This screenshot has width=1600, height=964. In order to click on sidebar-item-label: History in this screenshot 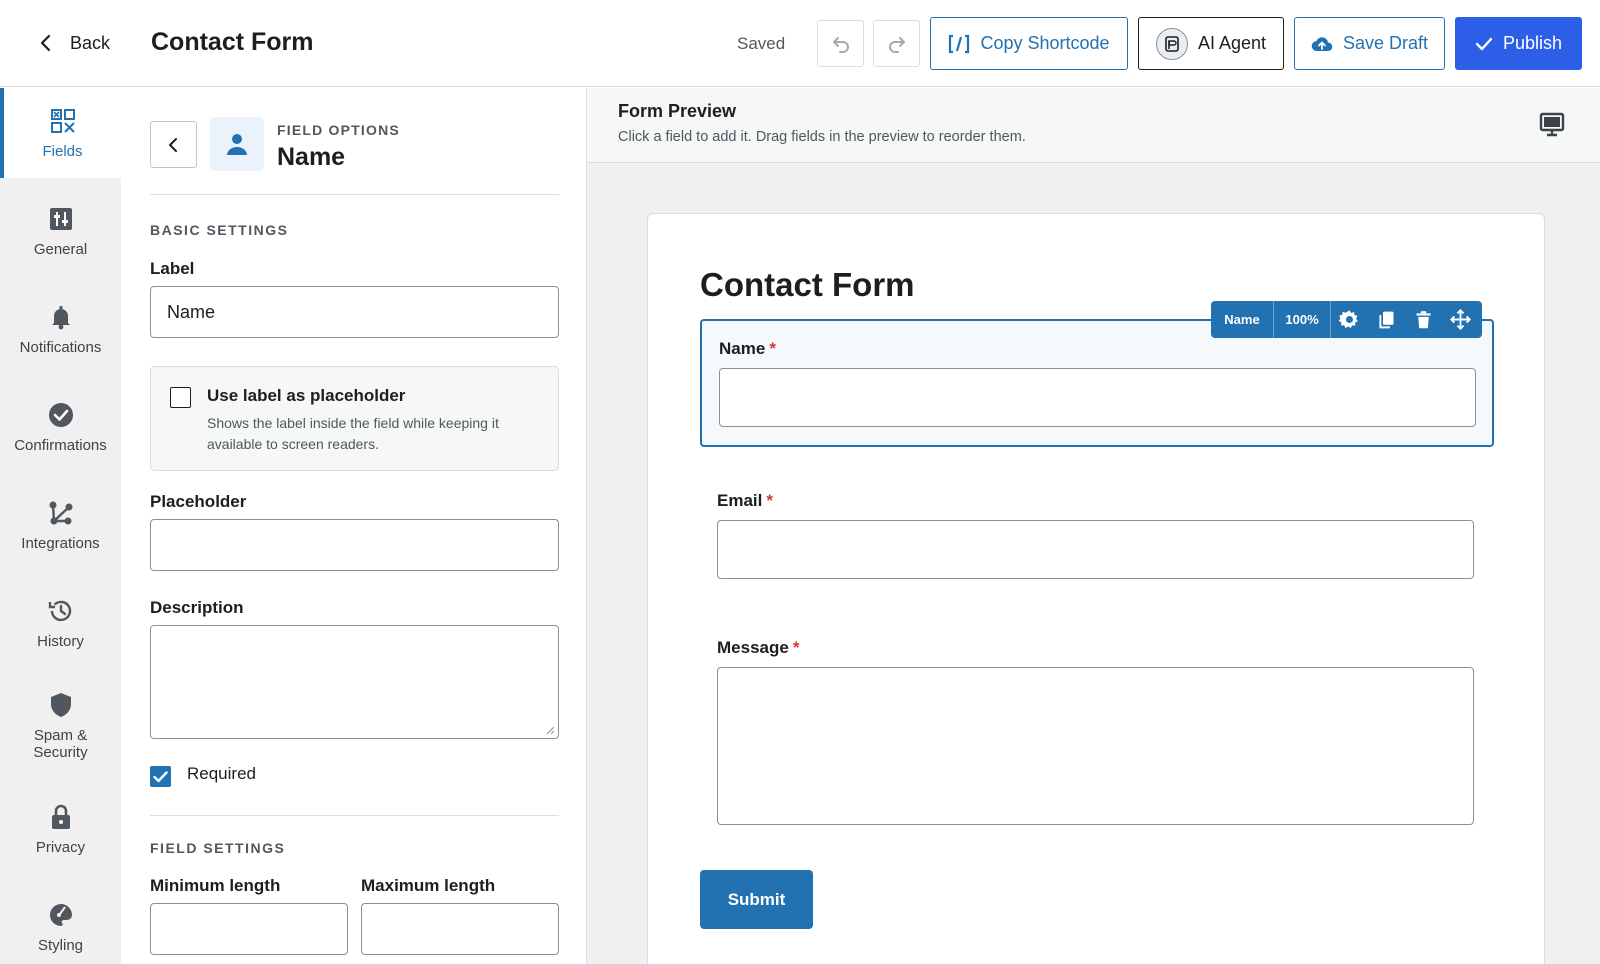, I will do `click(60, 641)`.